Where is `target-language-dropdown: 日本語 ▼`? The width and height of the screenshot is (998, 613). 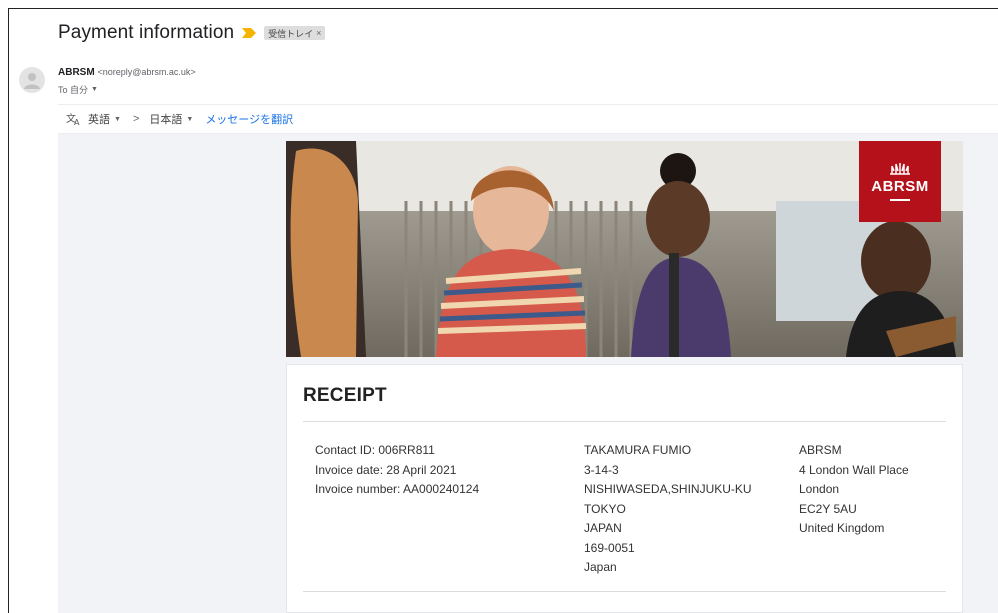 target-language-dropdown: 日本語 ▼ is located at coordinates (171, 119).